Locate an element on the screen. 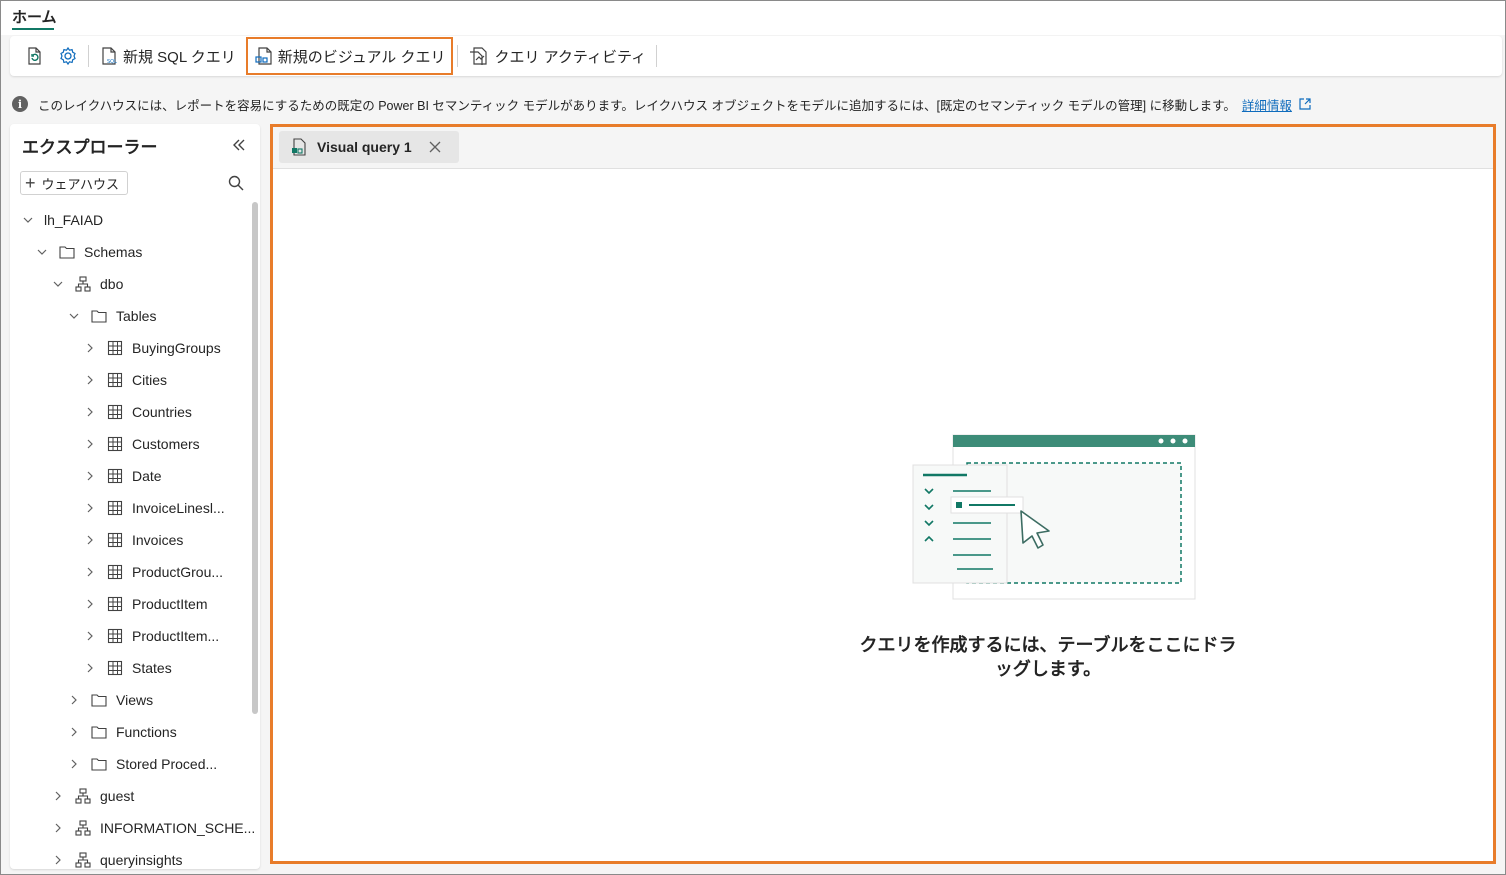  tree-item: Tables is located at coordinates (112, 316).